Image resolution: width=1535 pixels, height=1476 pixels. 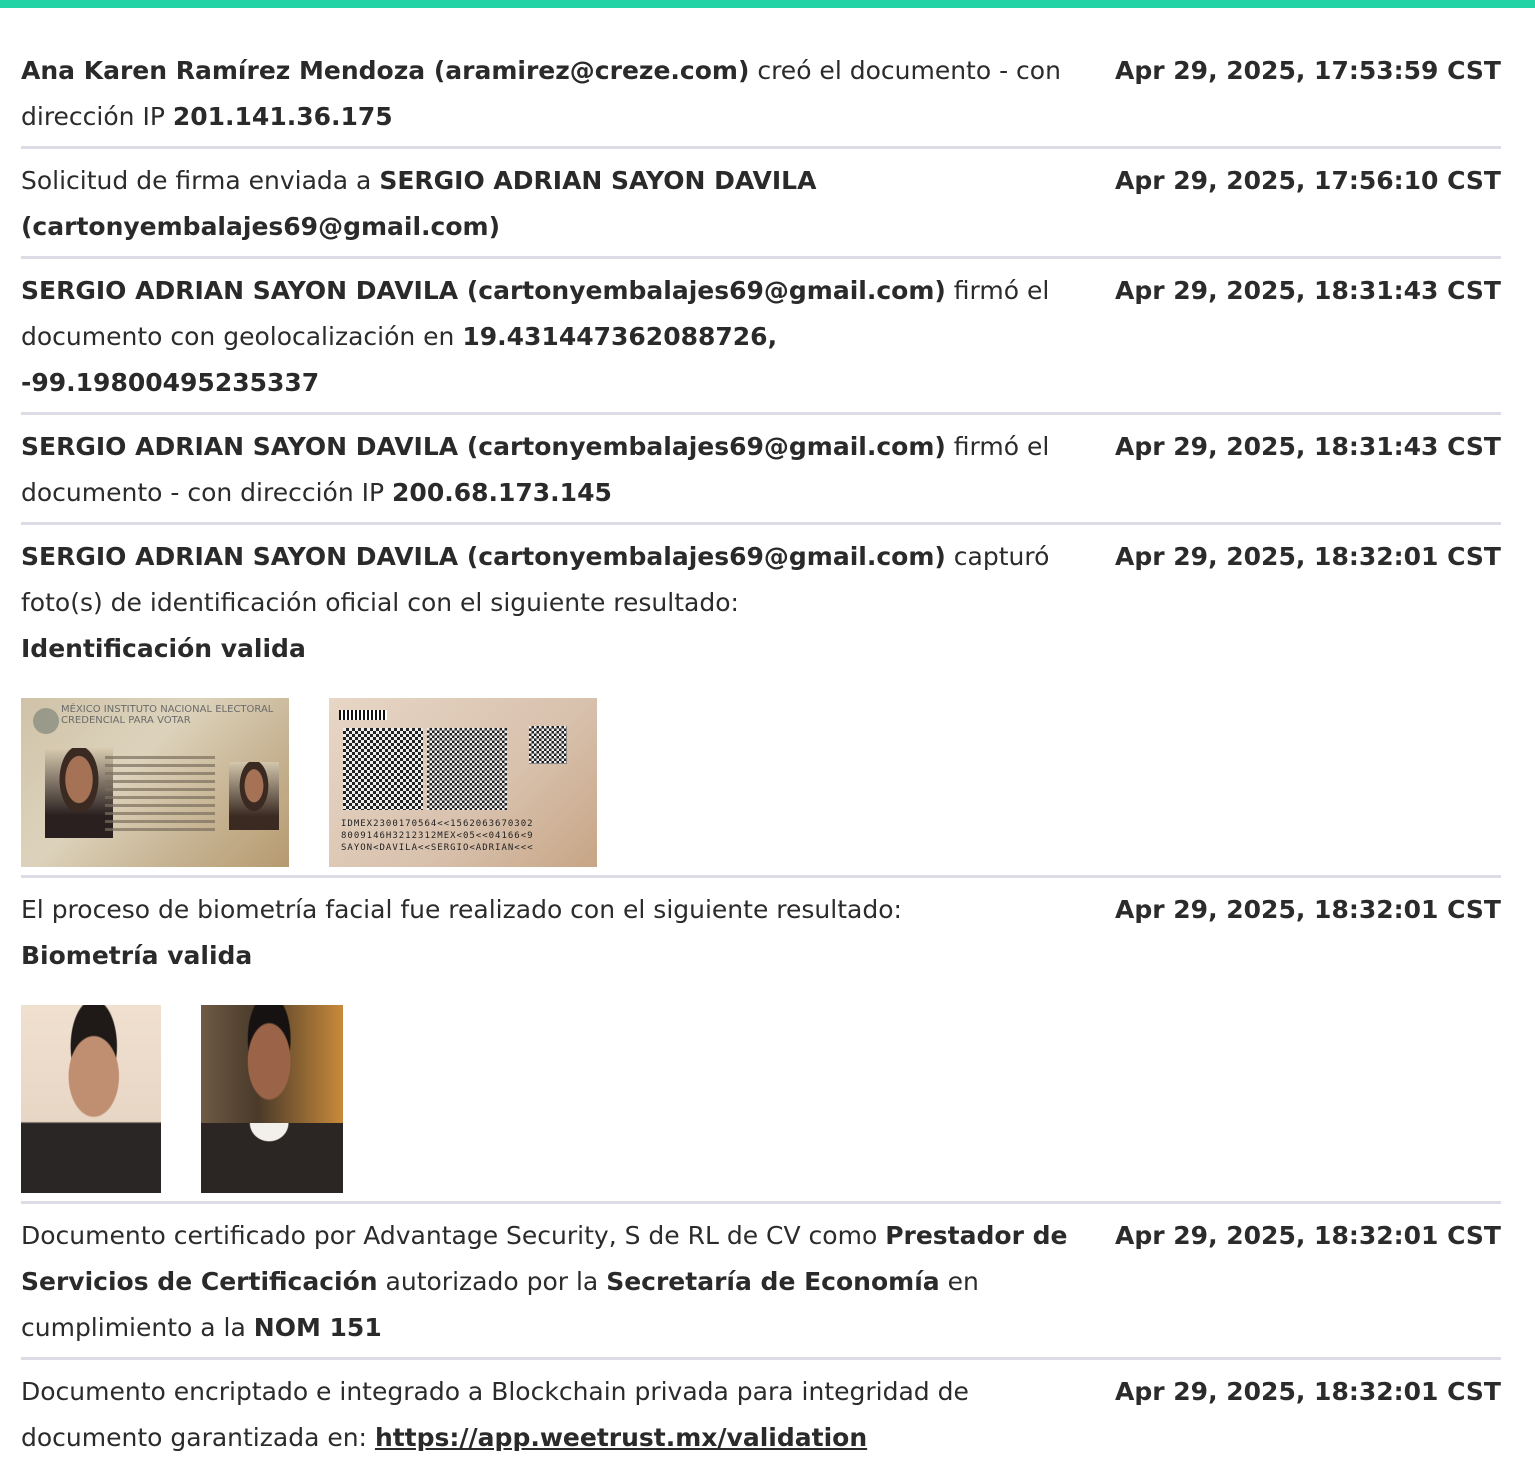 I want to click on barcode, so click(x=363, y=715).